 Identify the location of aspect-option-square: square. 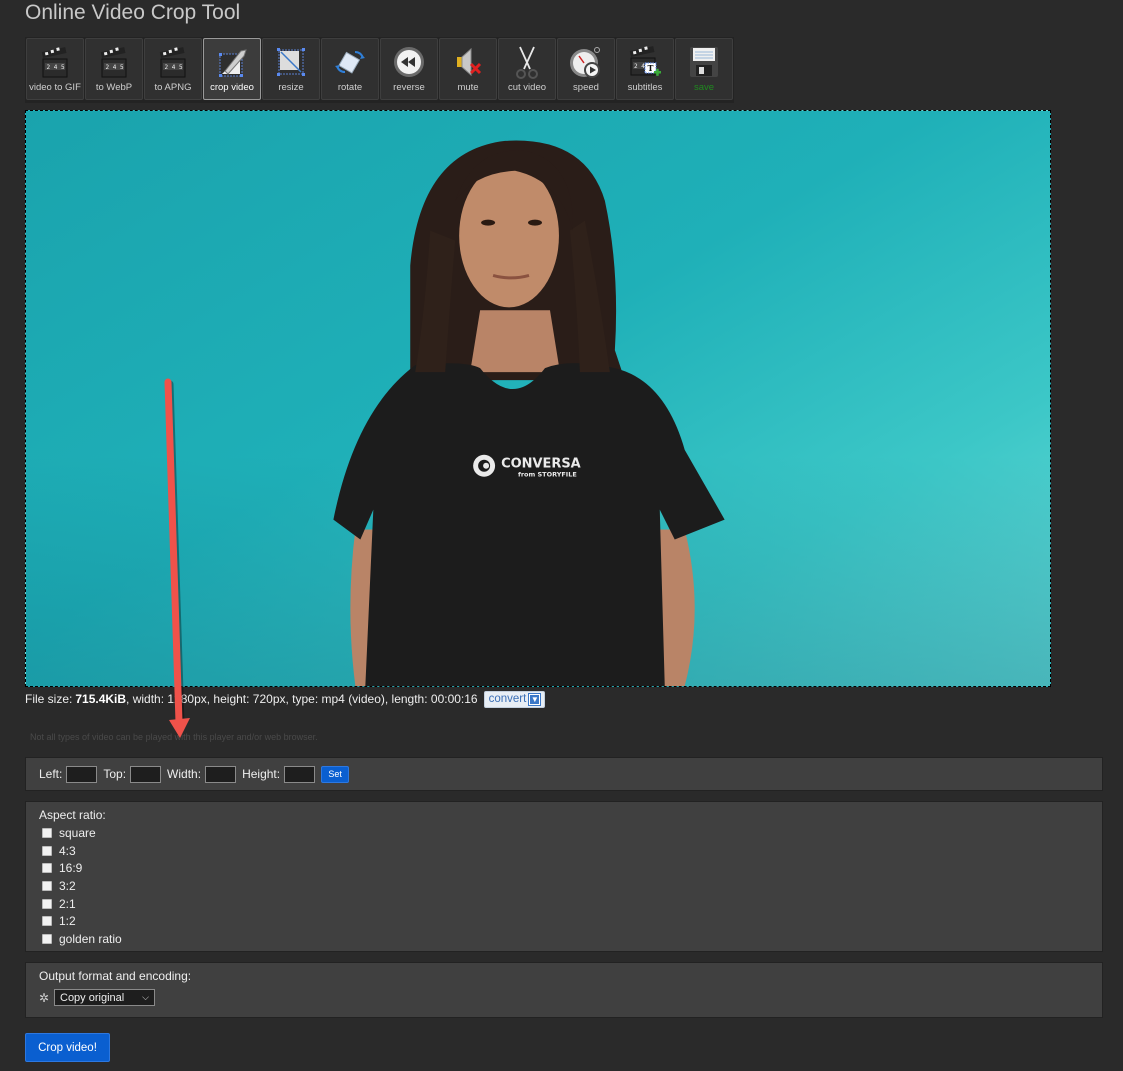
(572, 833).